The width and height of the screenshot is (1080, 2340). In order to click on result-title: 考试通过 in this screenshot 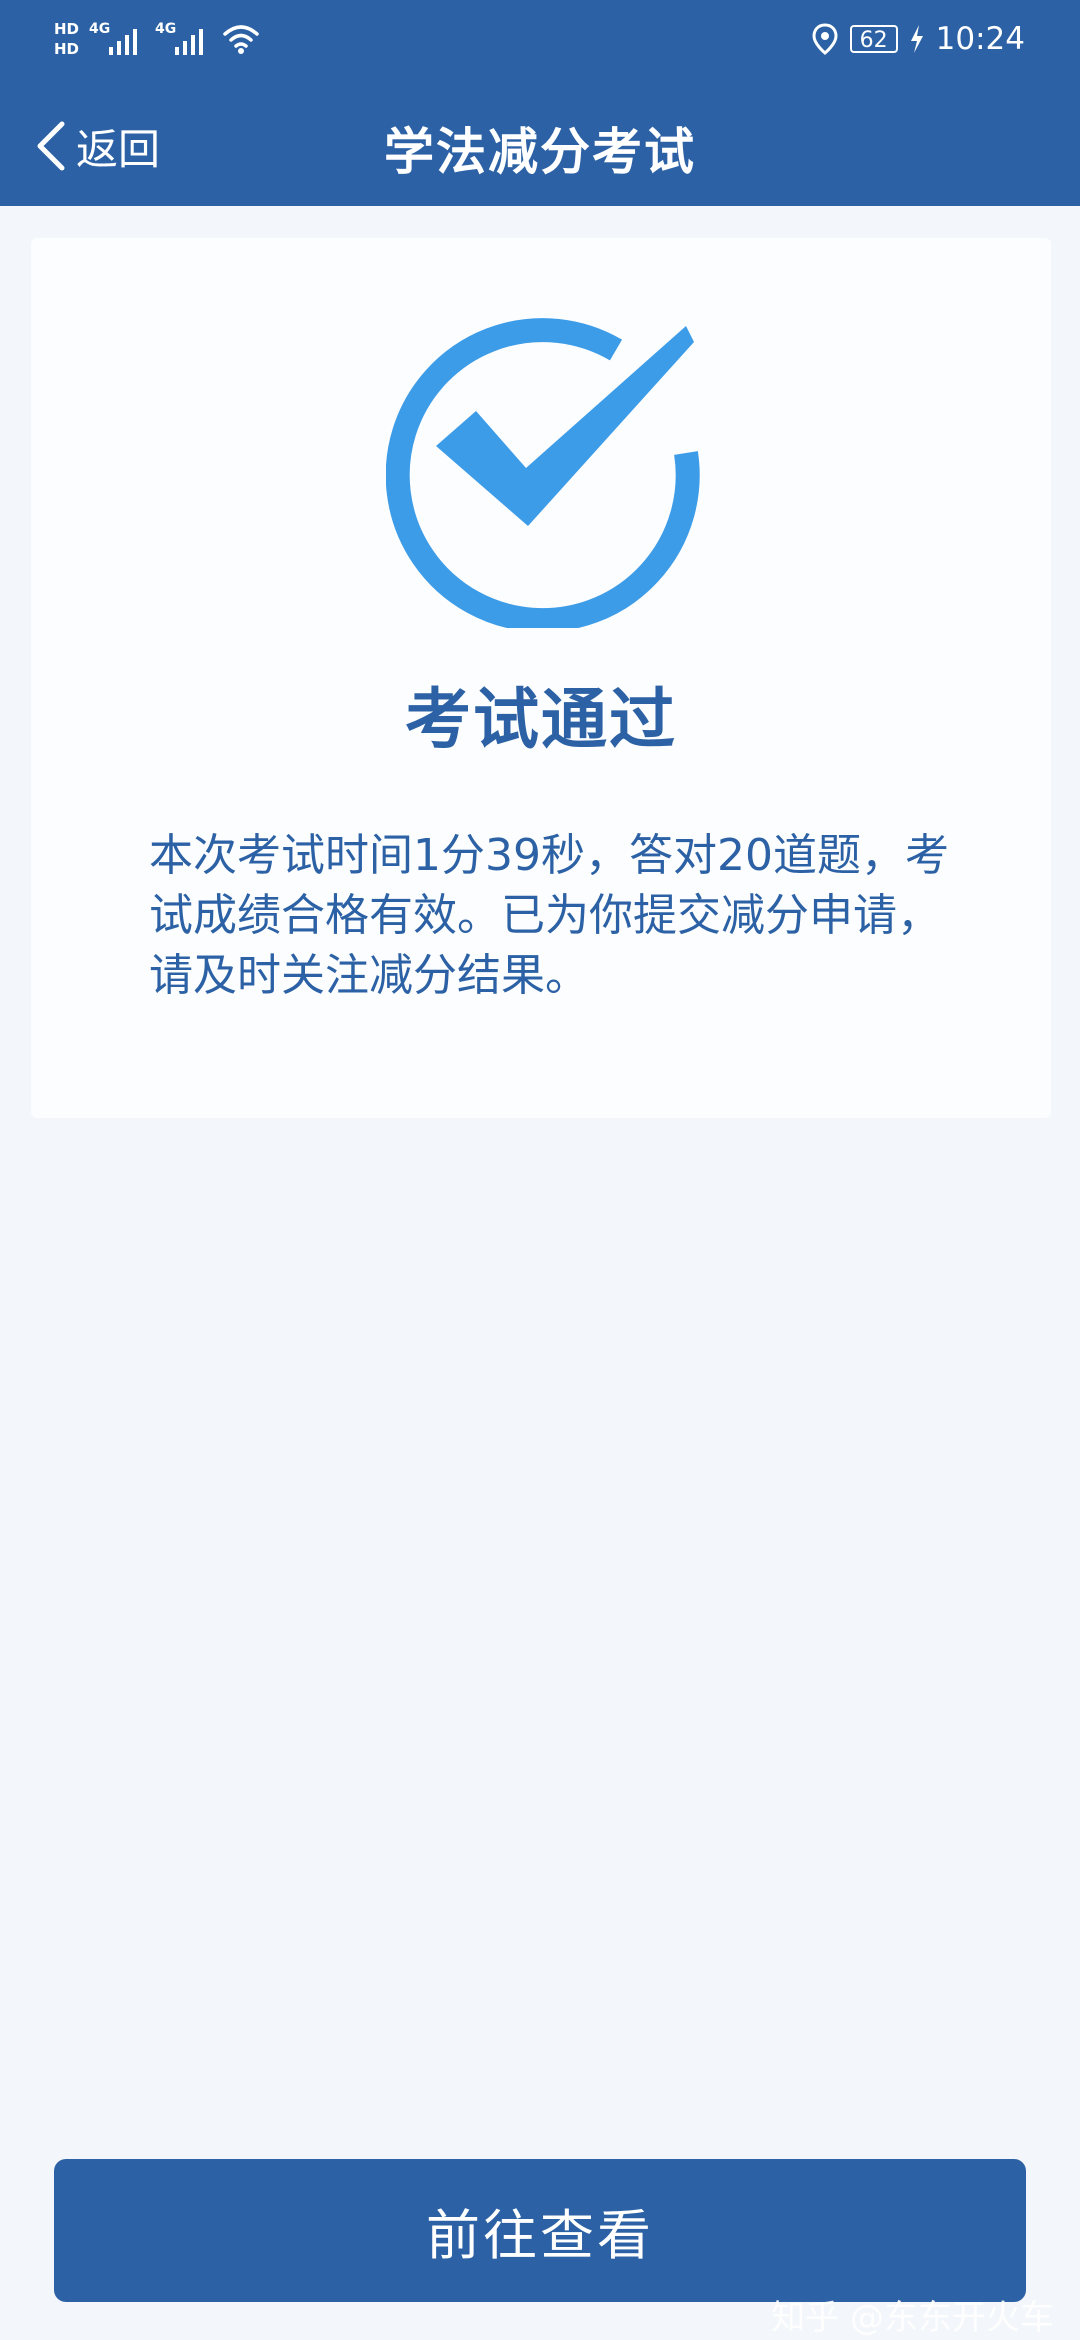, I will do `click(541, 719)`.